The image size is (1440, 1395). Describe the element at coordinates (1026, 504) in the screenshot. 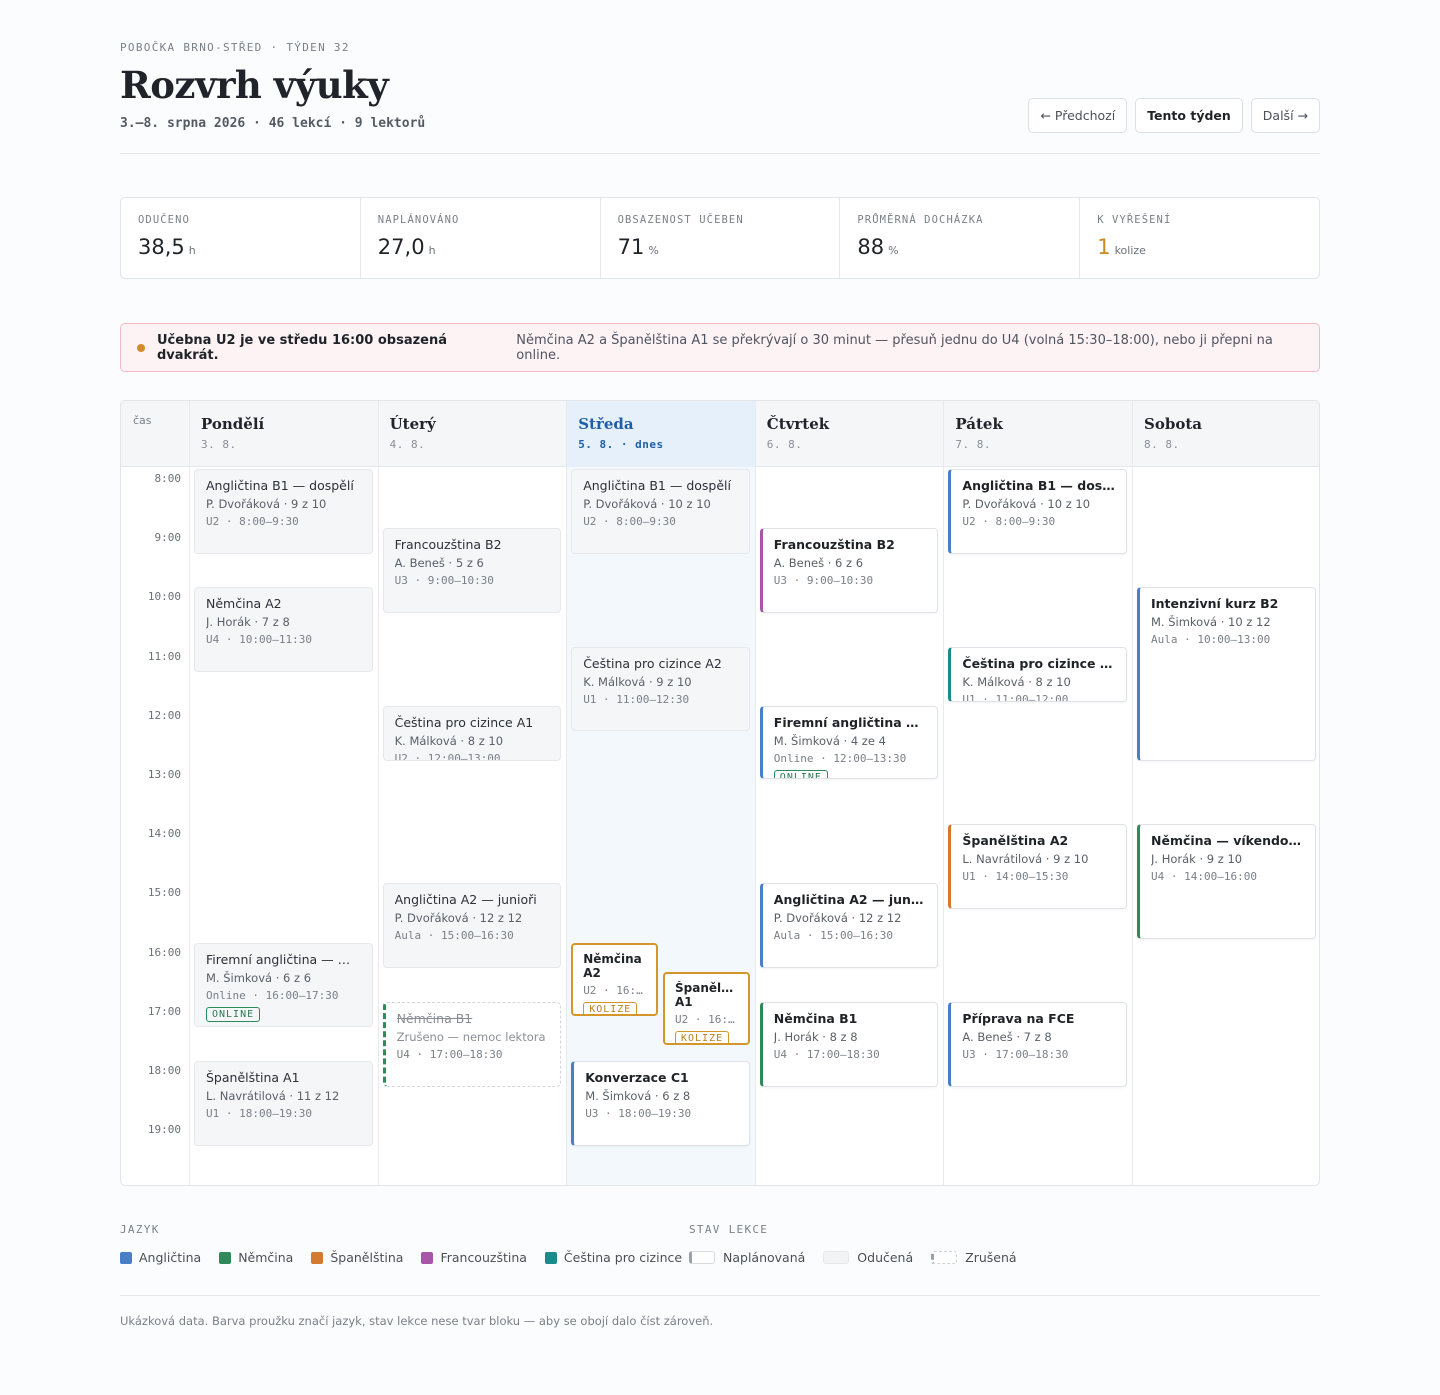

I see `lesson-teacher-attendance: P. Dvořáková · 10 z 10` at that location.